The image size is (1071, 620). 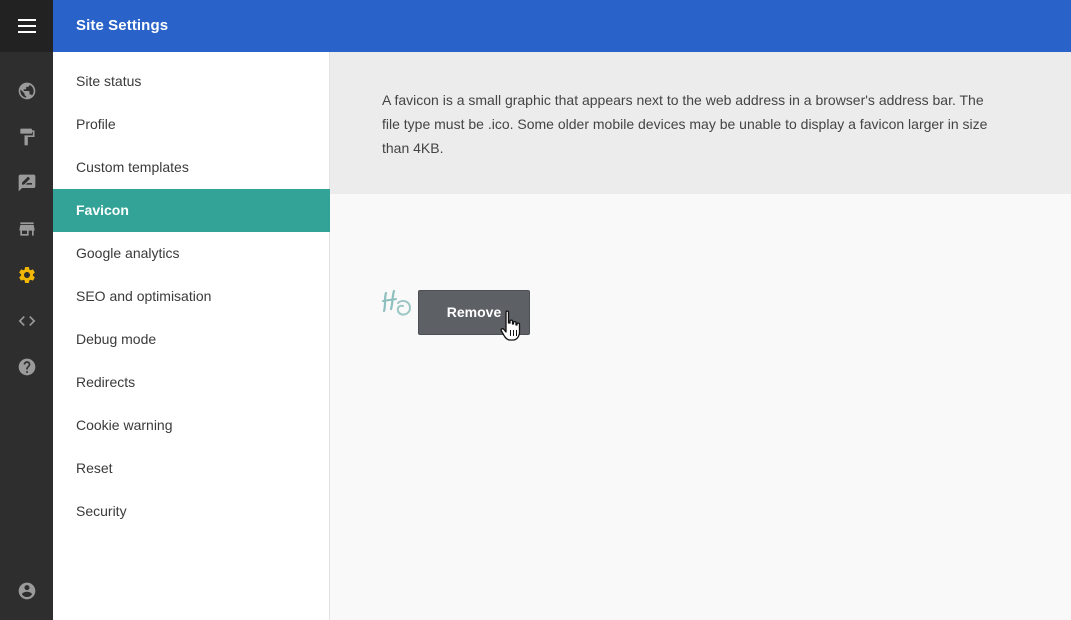 I want to click on store-icon, so click(x=26, y=229).